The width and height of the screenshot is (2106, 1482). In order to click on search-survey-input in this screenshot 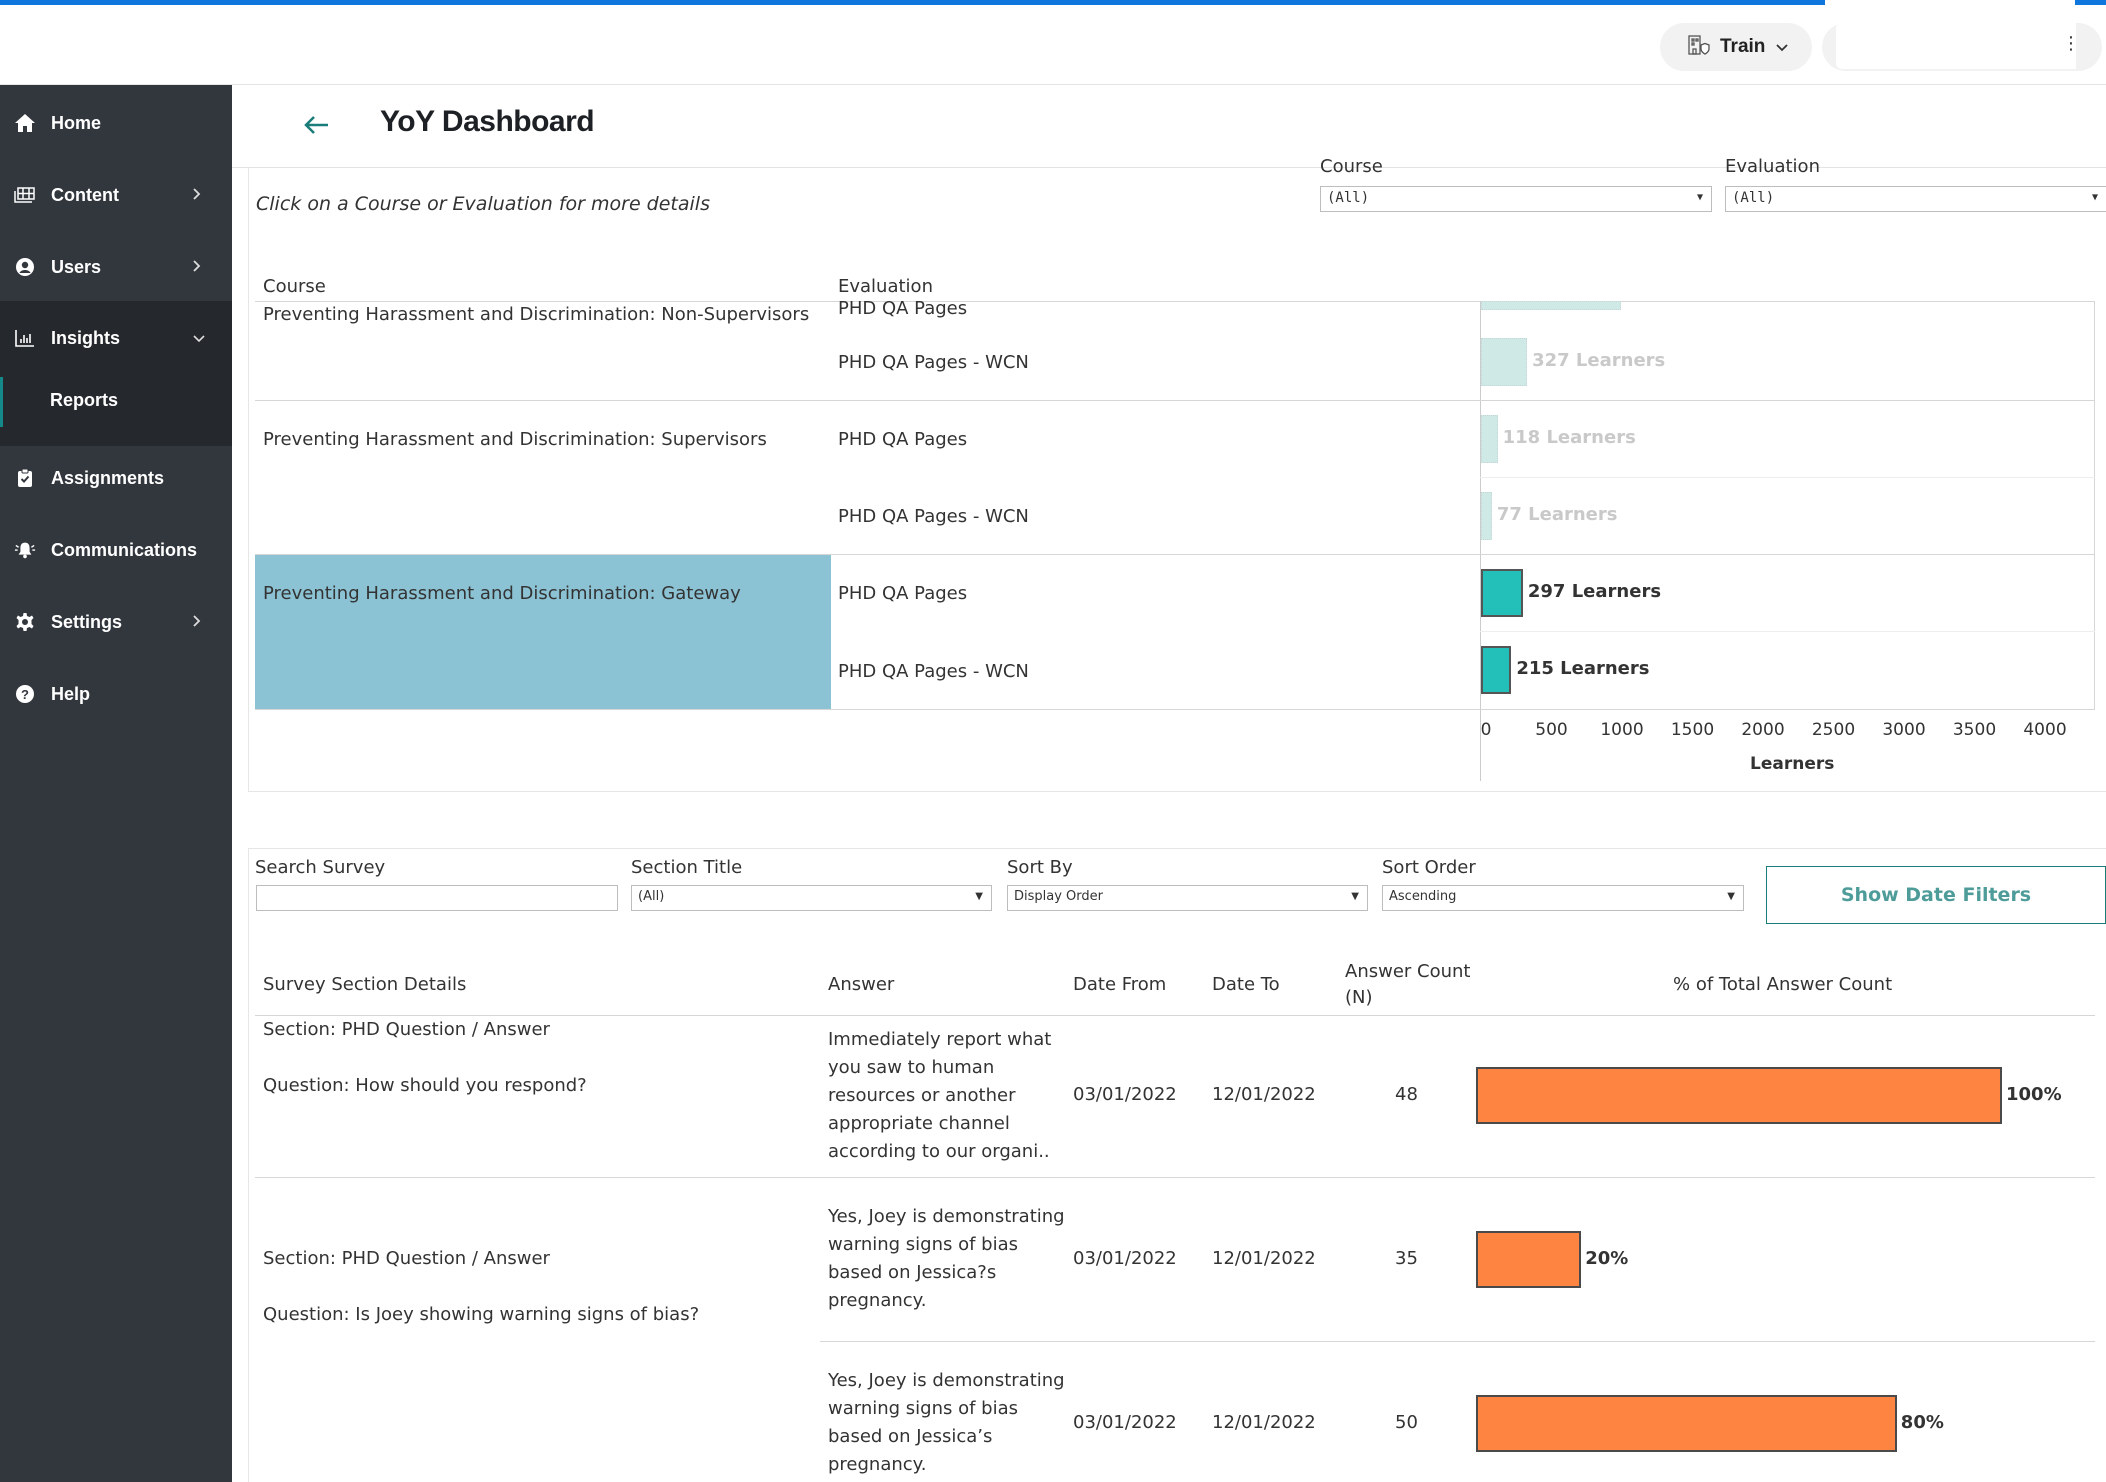, I will do `click(437, 898)`.